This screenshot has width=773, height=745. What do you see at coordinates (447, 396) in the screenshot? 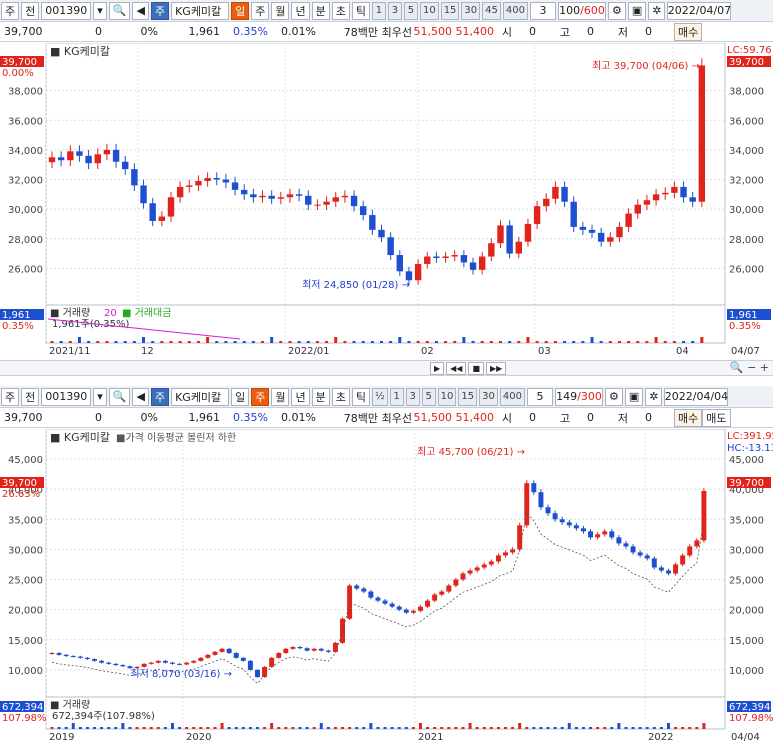
I see `bottom-min-10: 10` at bounding box center [447, 396].